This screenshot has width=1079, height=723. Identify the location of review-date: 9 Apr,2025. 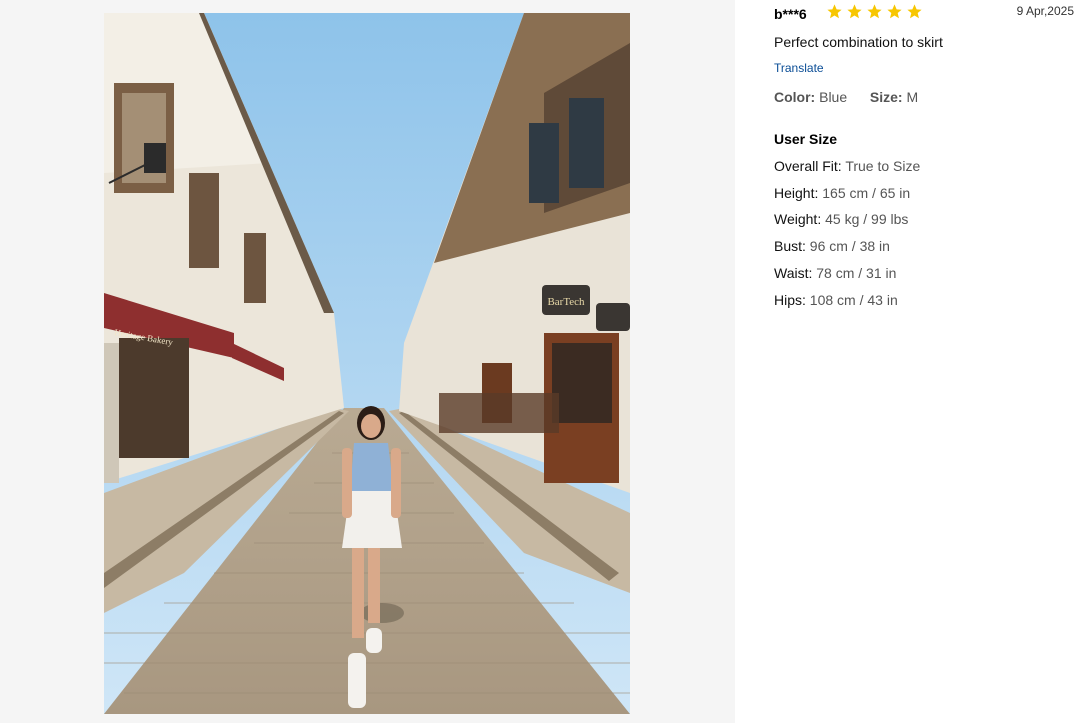
(1045, 11).